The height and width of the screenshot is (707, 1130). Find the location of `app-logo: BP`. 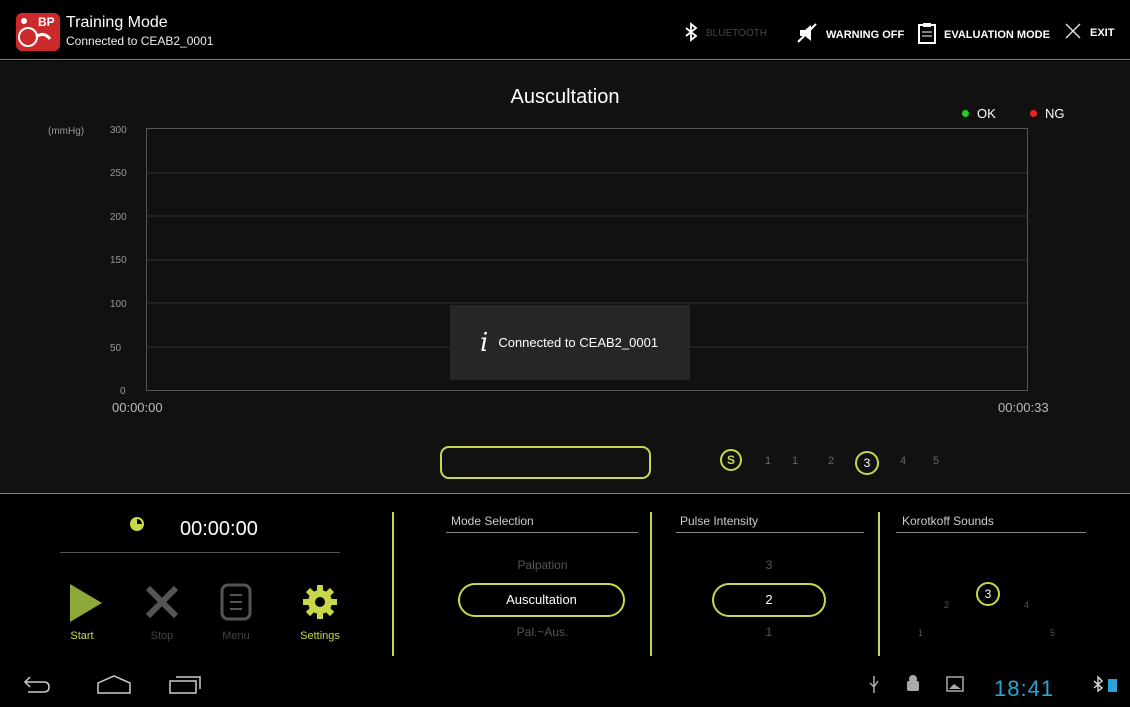

app-logo: BP is located at coordinates (38, 32).